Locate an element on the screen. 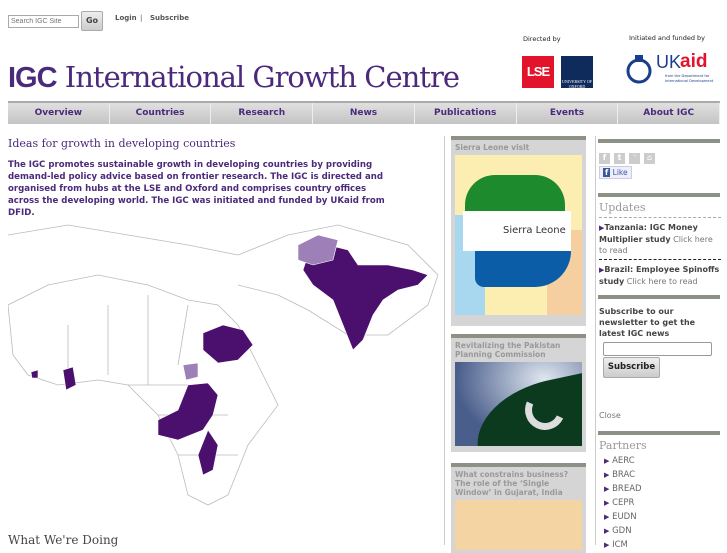 This screenshot has width=727, height=553. partner-link: ▶ BREAD is located at coordinates (623, 489).